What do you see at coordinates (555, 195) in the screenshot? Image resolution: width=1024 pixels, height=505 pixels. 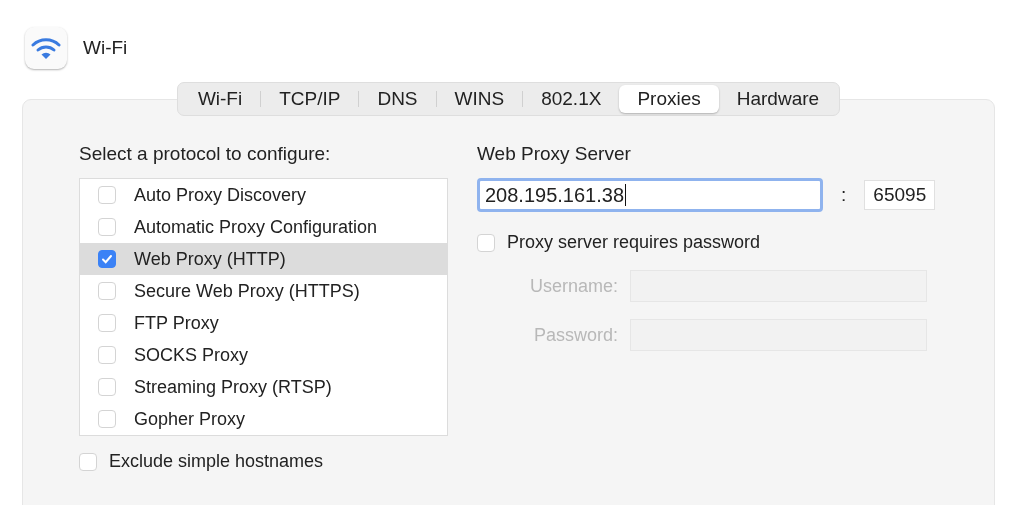 I see `host-value: 208.195.161.38` at bounding box center [555, 195].